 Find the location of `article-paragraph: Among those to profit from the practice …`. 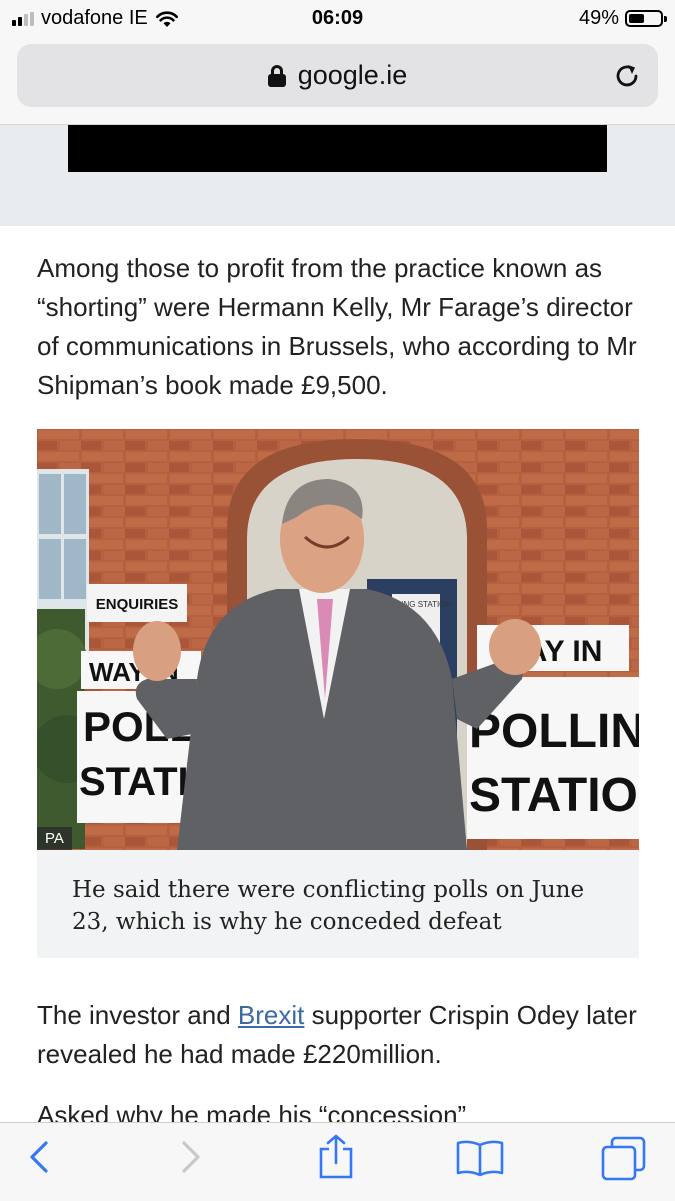

article-paragraph: Among those to profit from the practice … is located at coordinates (337, 326).